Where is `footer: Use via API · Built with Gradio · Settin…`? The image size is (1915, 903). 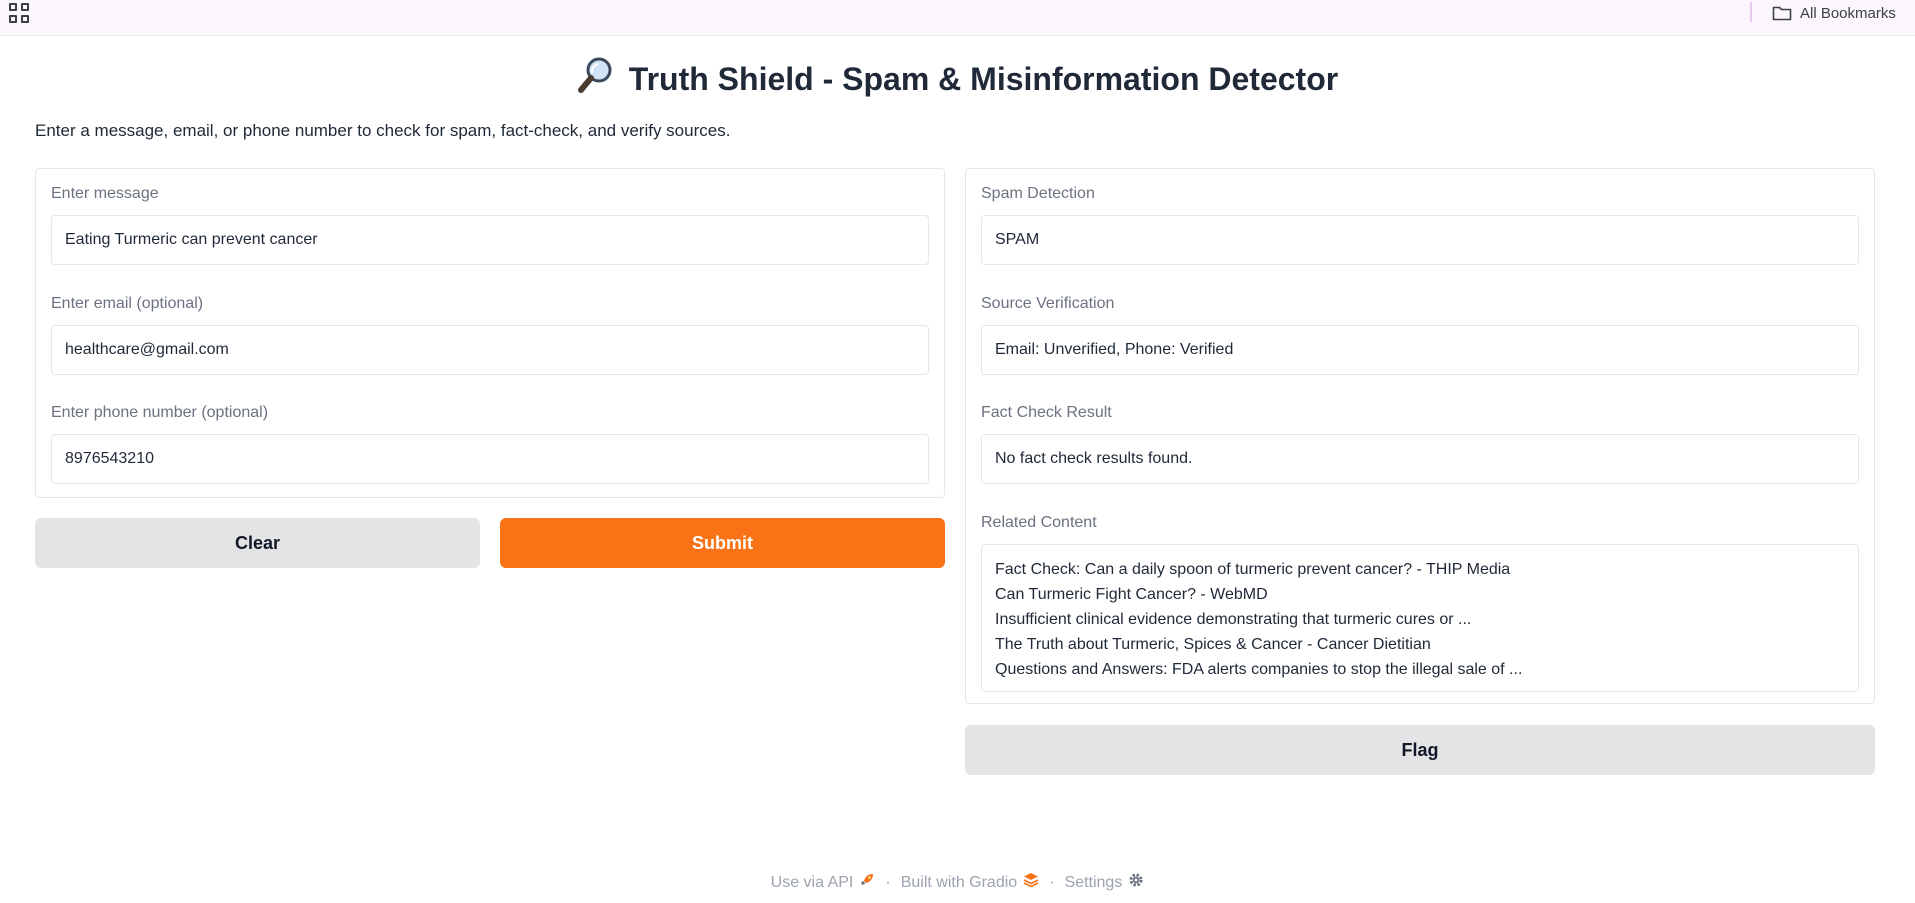
footer: Use via API · Built with Gradio · Settin… is located at coordinates (957, 882).